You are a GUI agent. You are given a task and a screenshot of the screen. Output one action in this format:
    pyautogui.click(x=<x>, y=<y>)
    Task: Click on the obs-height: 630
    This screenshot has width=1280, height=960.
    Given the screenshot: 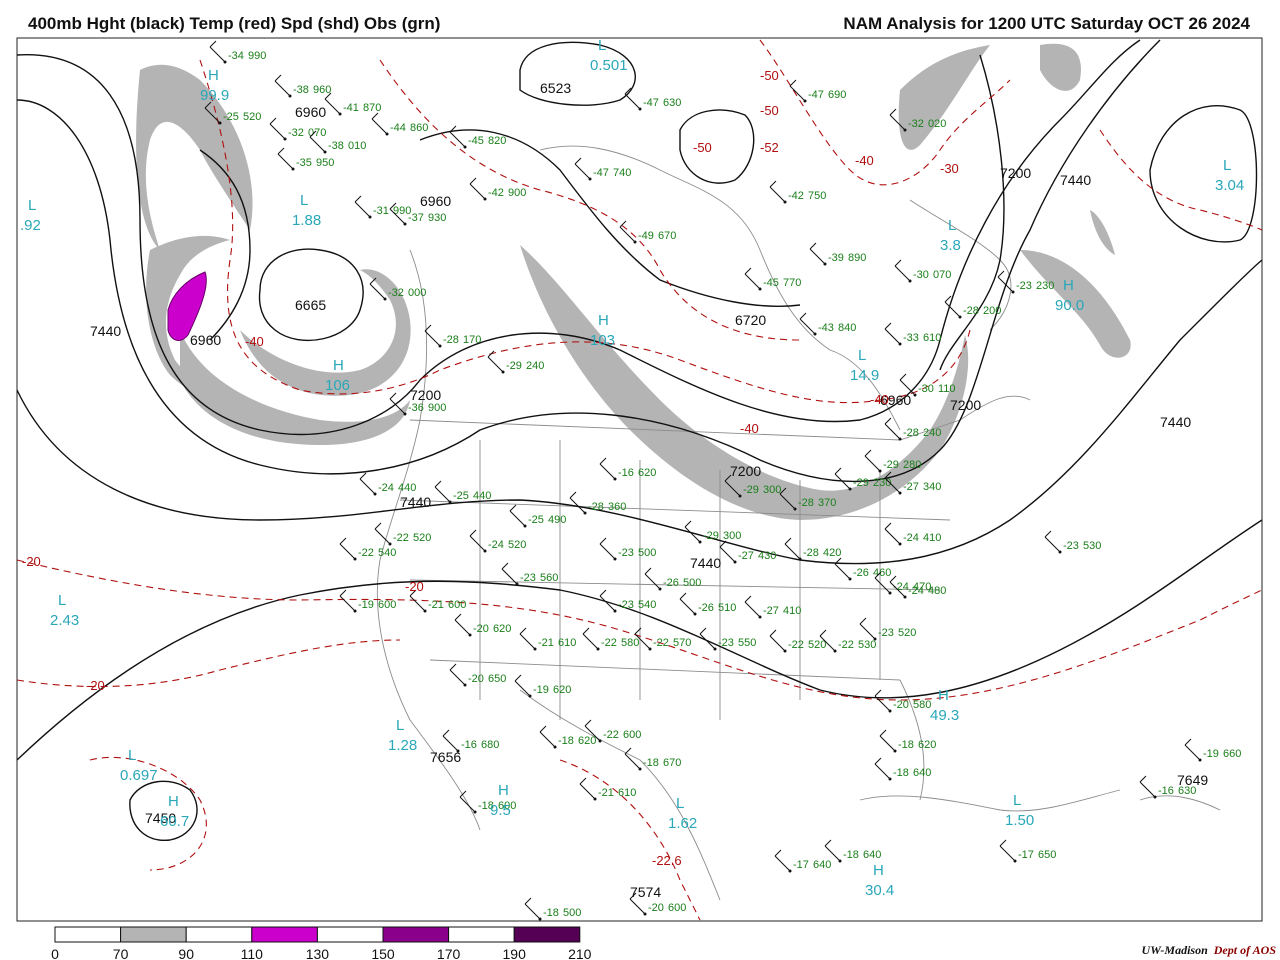 What is the action you would take?
    pyautogui.click(x=672, y=103)
    